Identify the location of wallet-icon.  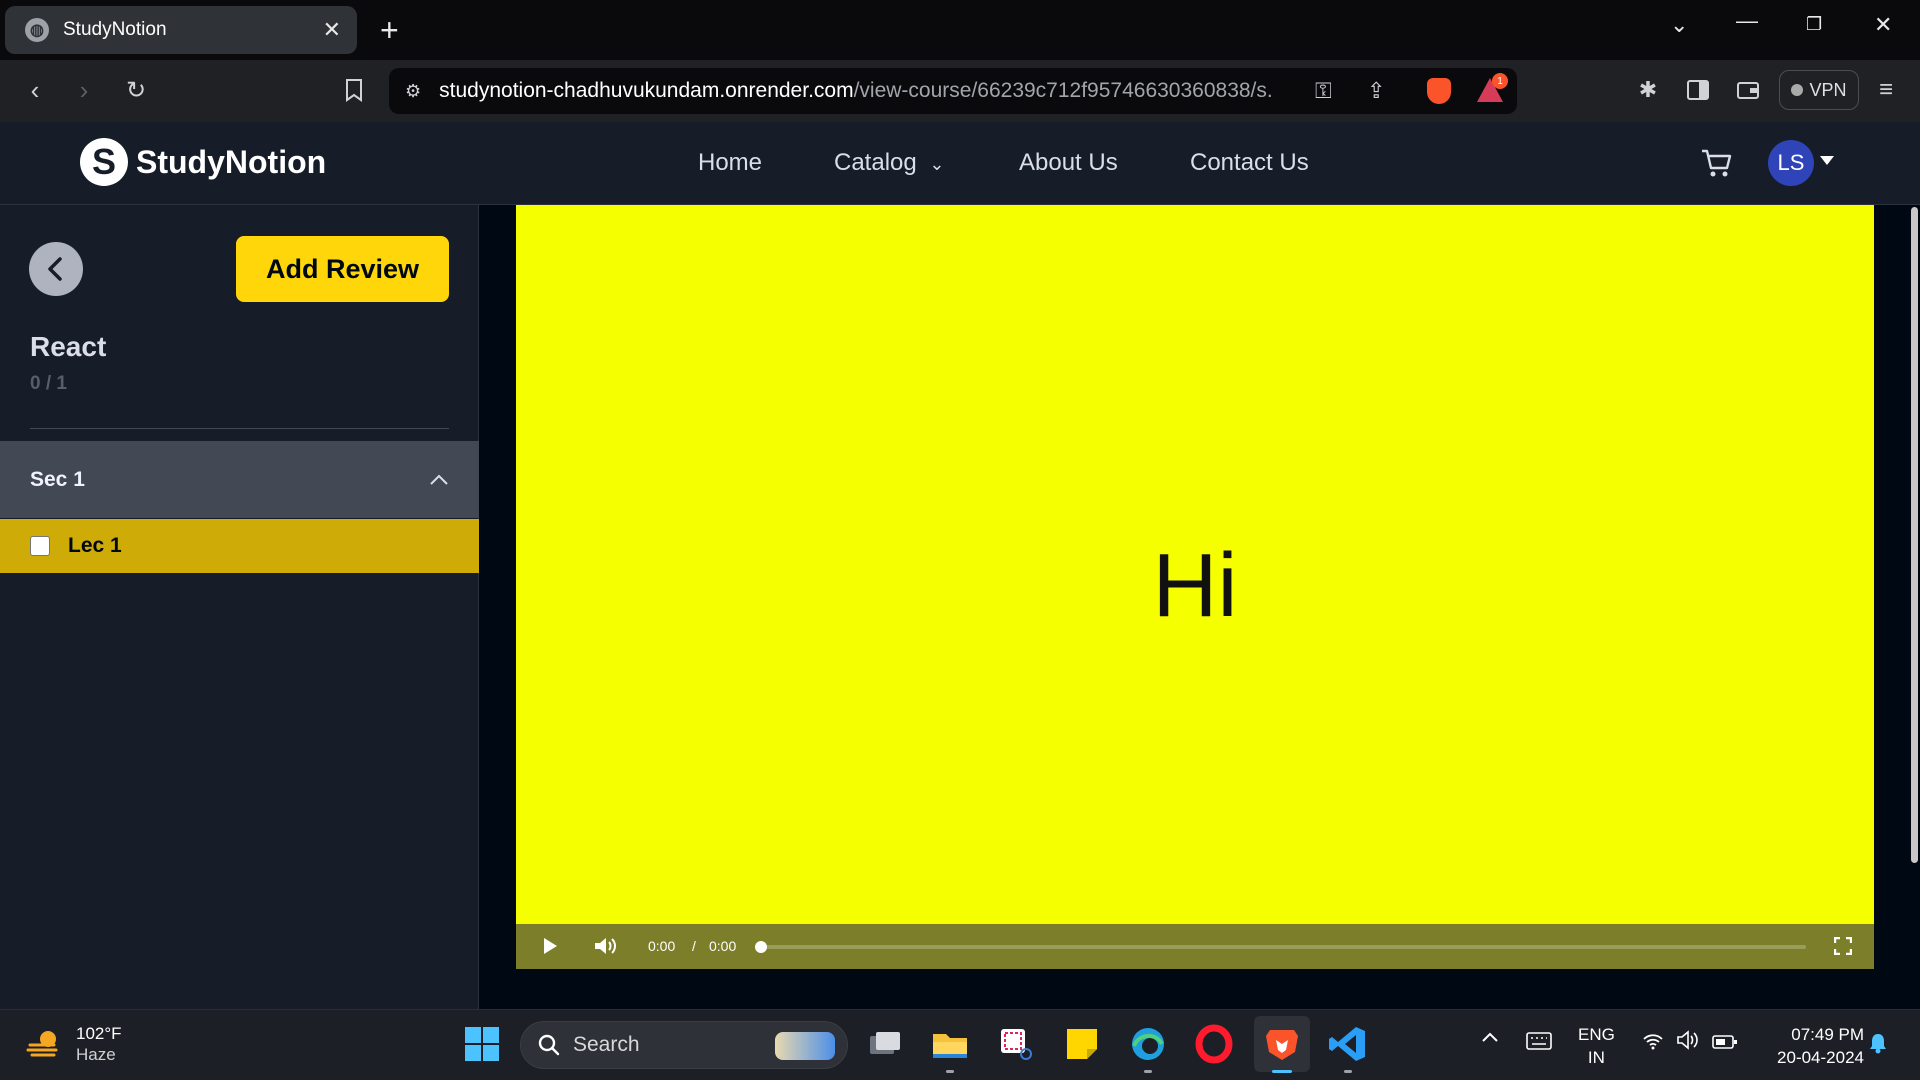
(1748, 90).